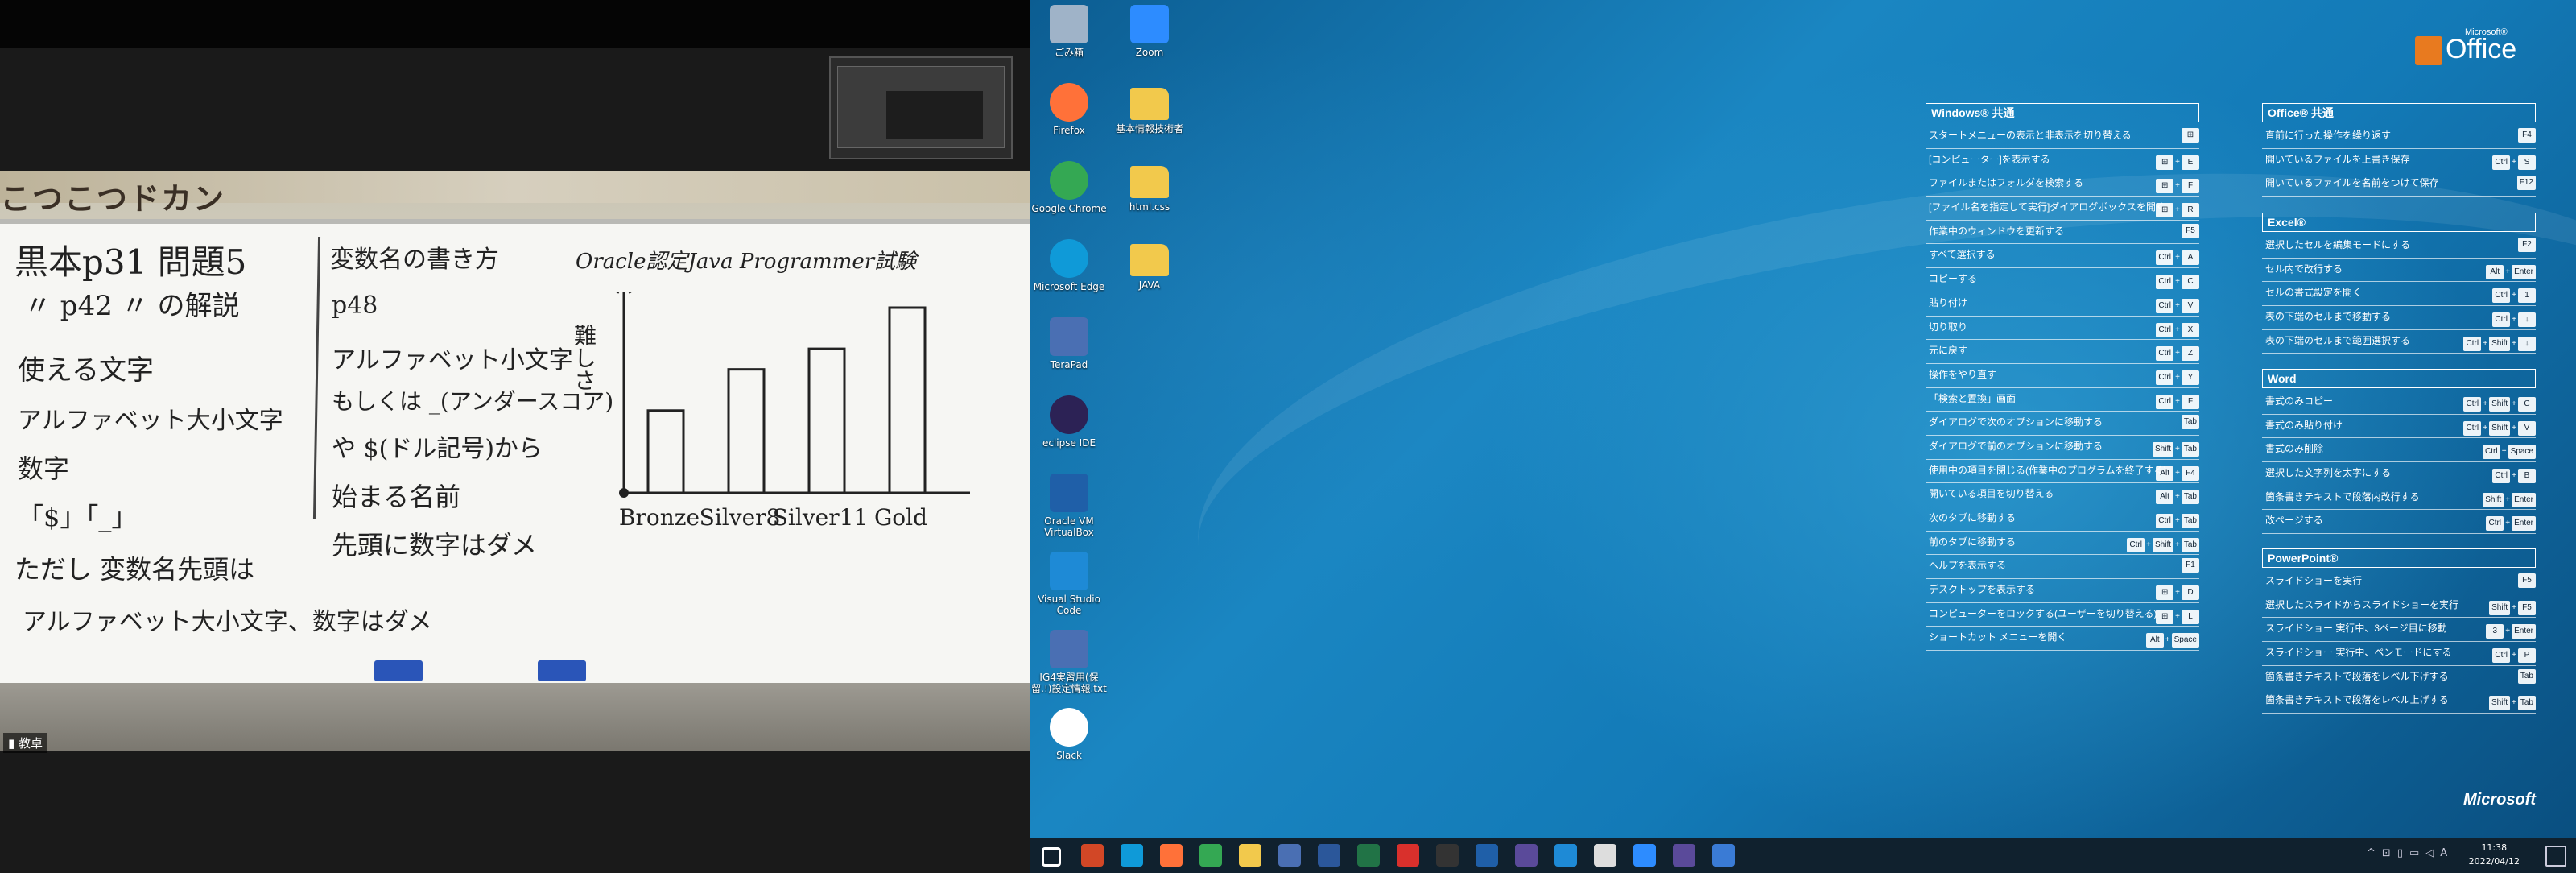 This screenshot has height=873, width=2576. What do you see at coordinates (1329, 856) in the screenshot?
I see `word-icon` at bounding box center [1329, 856].